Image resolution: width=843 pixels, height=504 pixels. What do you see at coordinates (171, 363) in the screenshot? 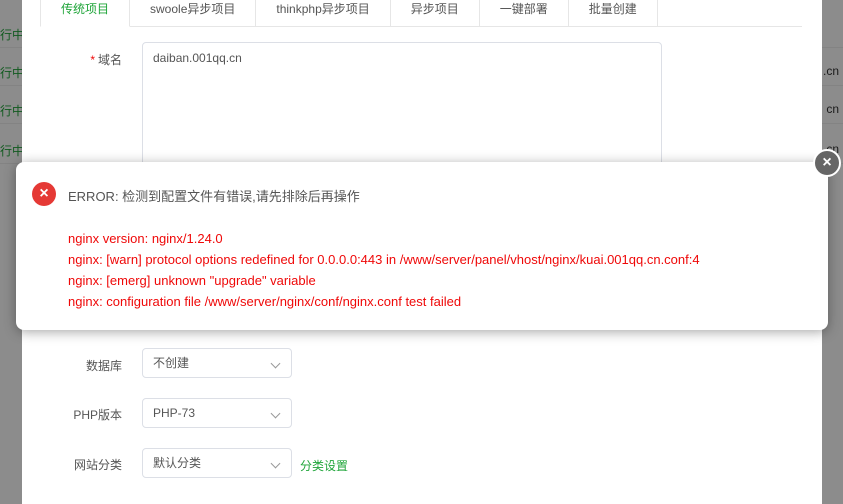
I see `database-select-value: 不创建` at bounding box center [171, 363].